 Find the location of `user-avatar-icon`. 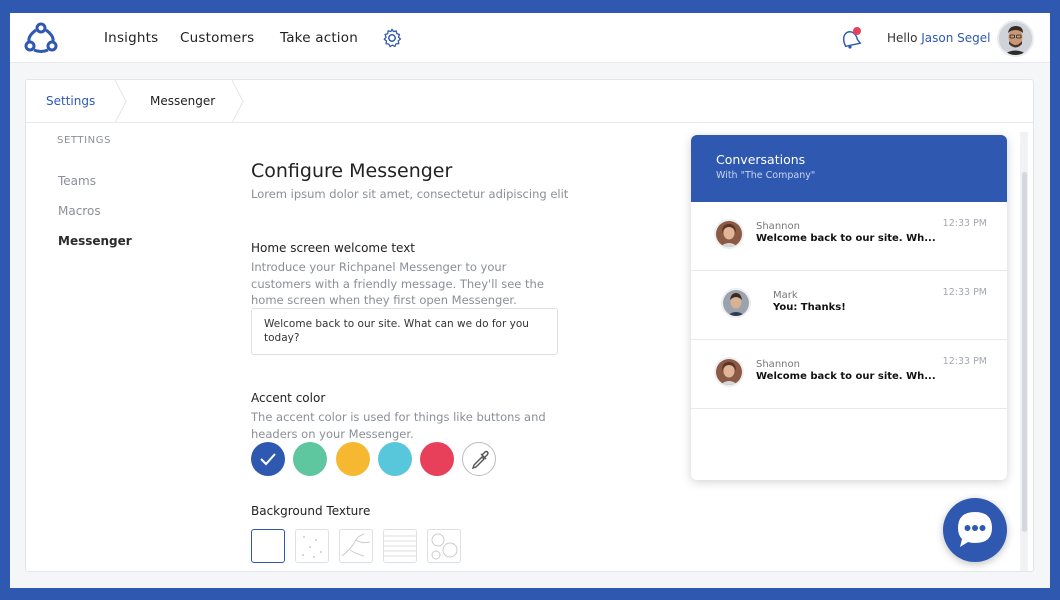

user-avatar-icon is located at coordinates (1015, 38).